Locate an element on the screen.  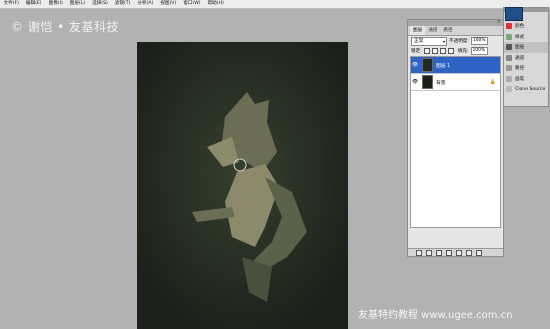
blend-opacity-row: 正常 ▾ 不透明度: 100% is located at coordinates (455, 41).